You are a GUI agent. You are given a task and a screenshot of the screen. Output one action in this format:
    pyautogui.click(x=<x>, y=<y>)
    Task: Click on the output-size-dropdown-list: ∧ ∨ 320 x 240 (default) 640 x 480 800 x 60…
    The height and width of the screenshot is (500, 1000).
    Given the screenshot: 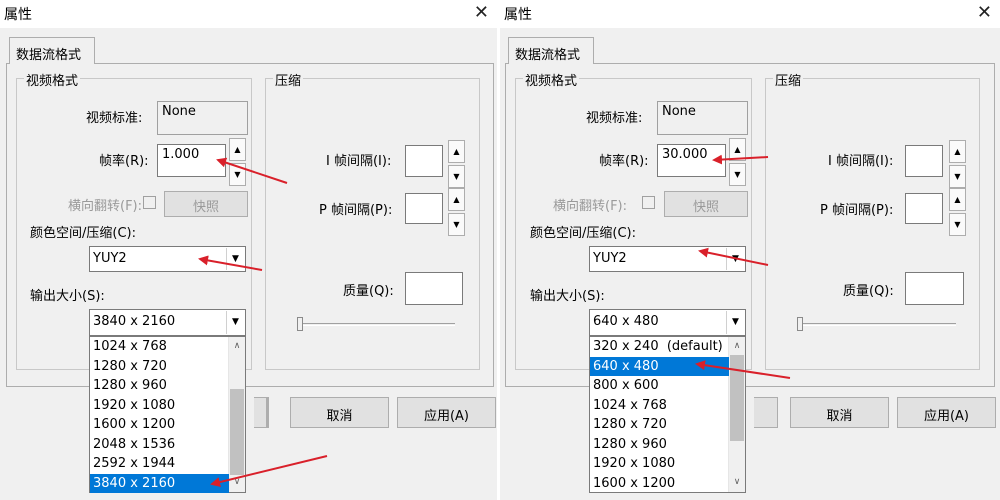 What is the action you would take?
    pyautogui.click(x=667, y=414)
    